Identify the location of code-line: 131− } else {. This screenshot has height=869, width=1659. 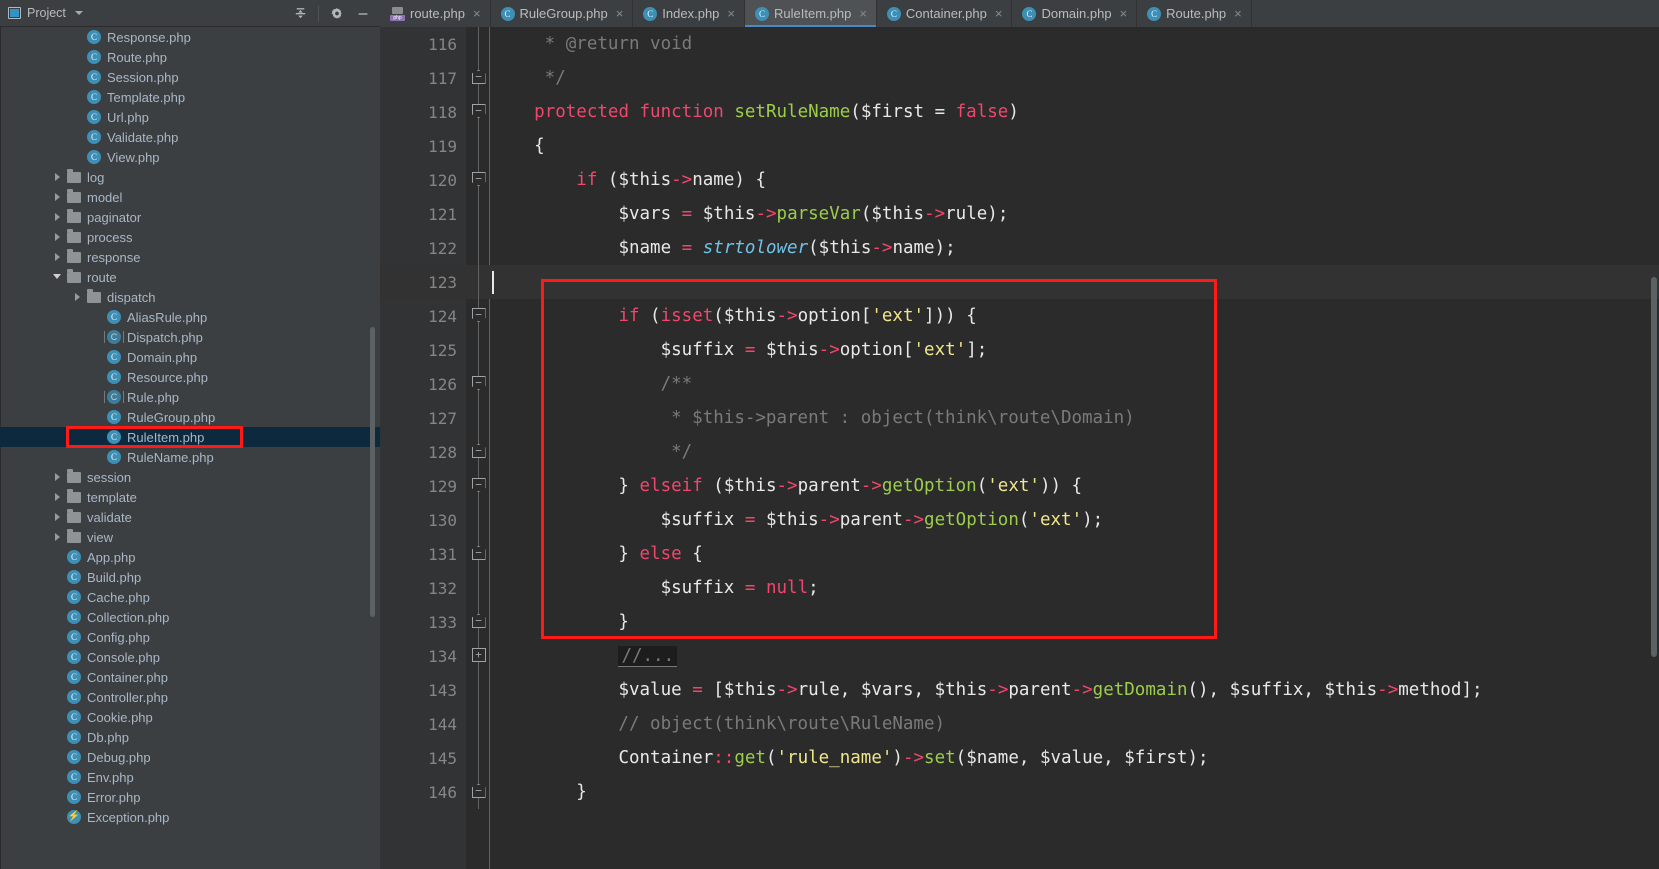
(1019, 554).